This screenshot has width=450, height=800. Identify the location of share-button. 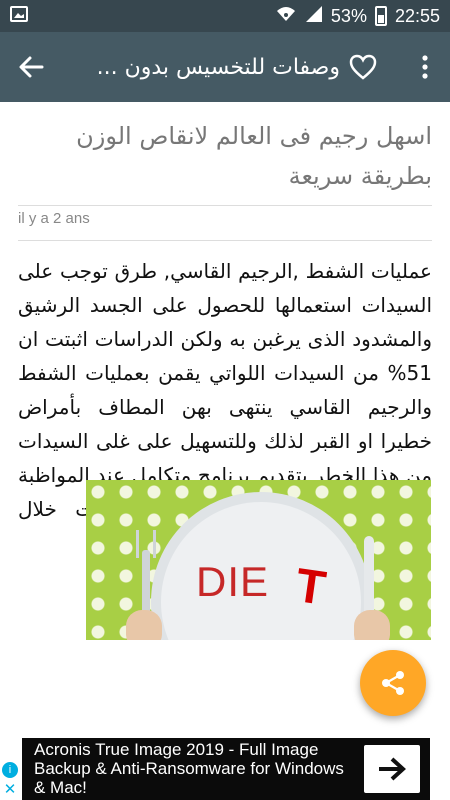
(393, 683).